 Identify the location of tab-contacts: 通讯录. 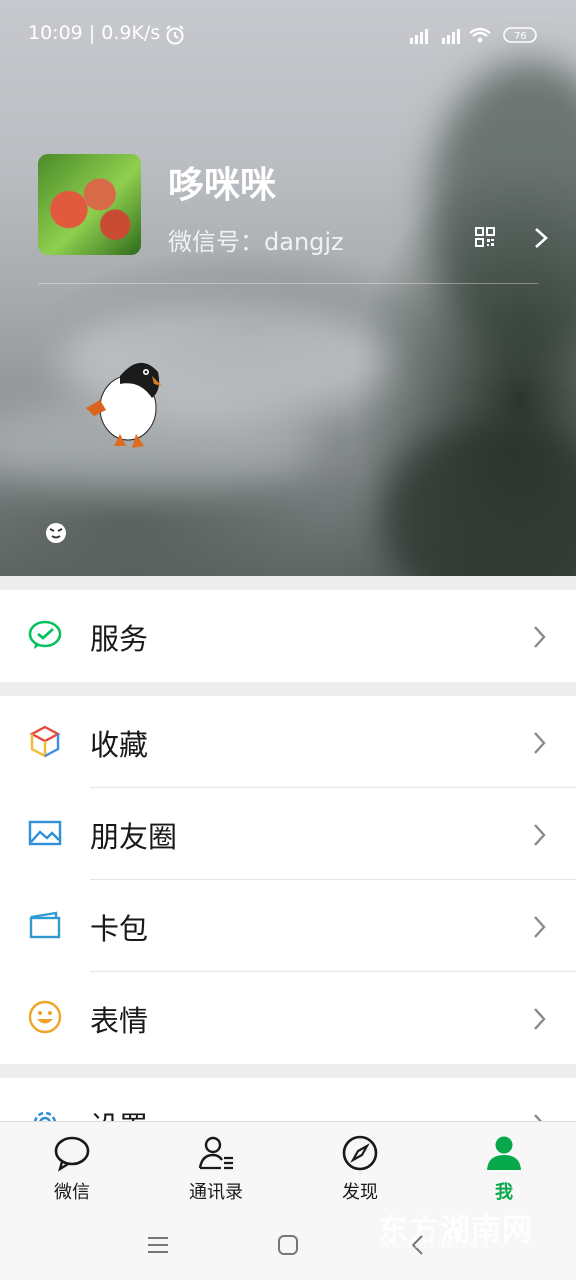
(216, 1167).